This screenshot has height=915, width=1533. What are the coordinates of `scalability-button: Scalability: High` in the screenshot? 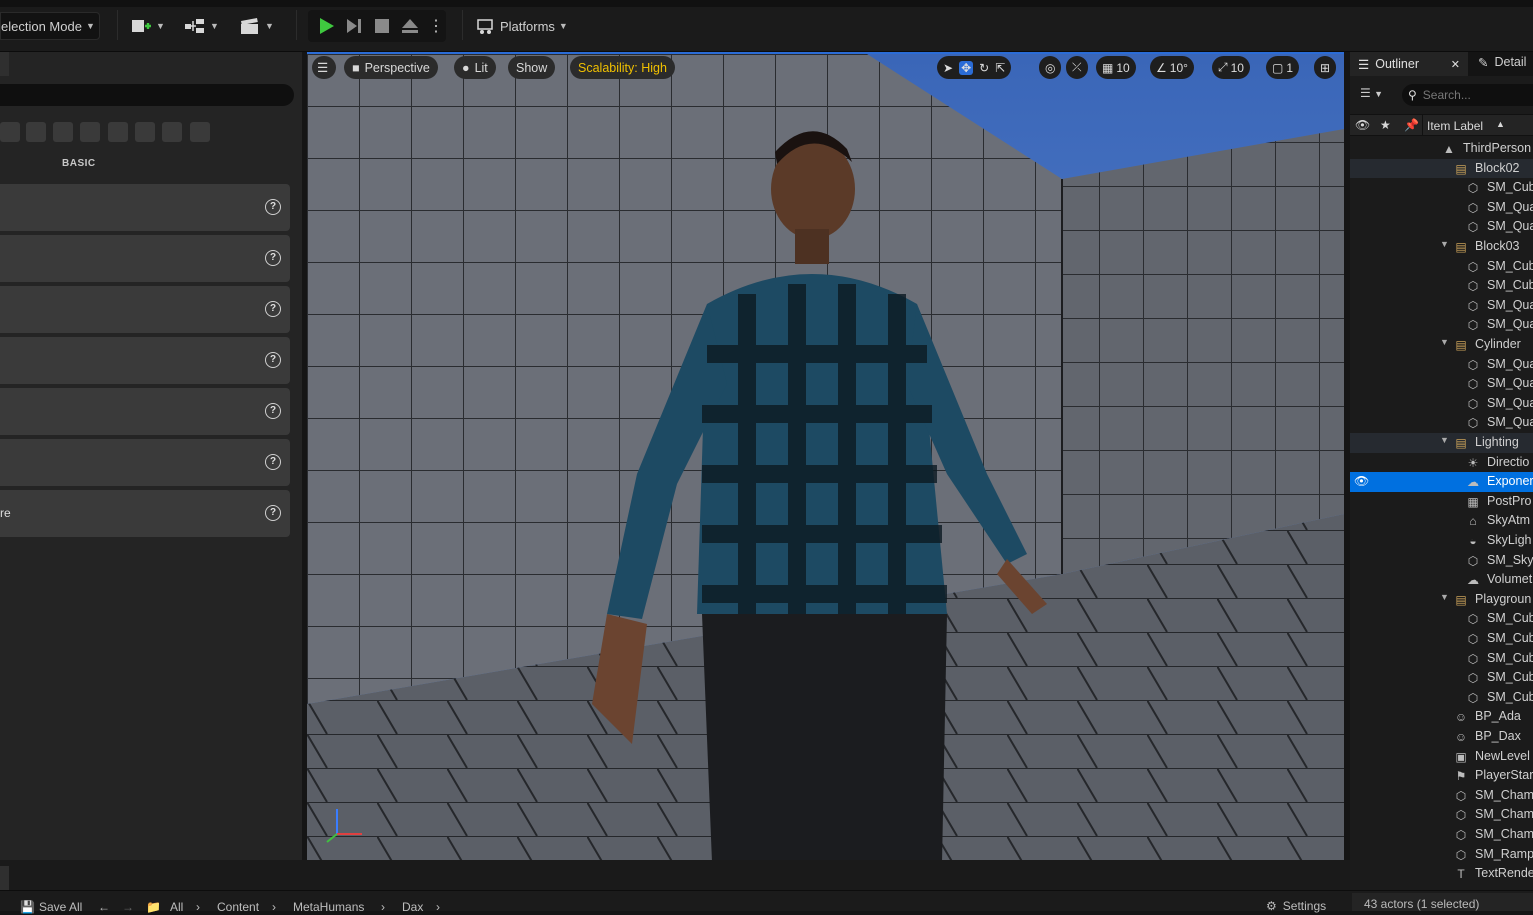 It's located at (622, 67).